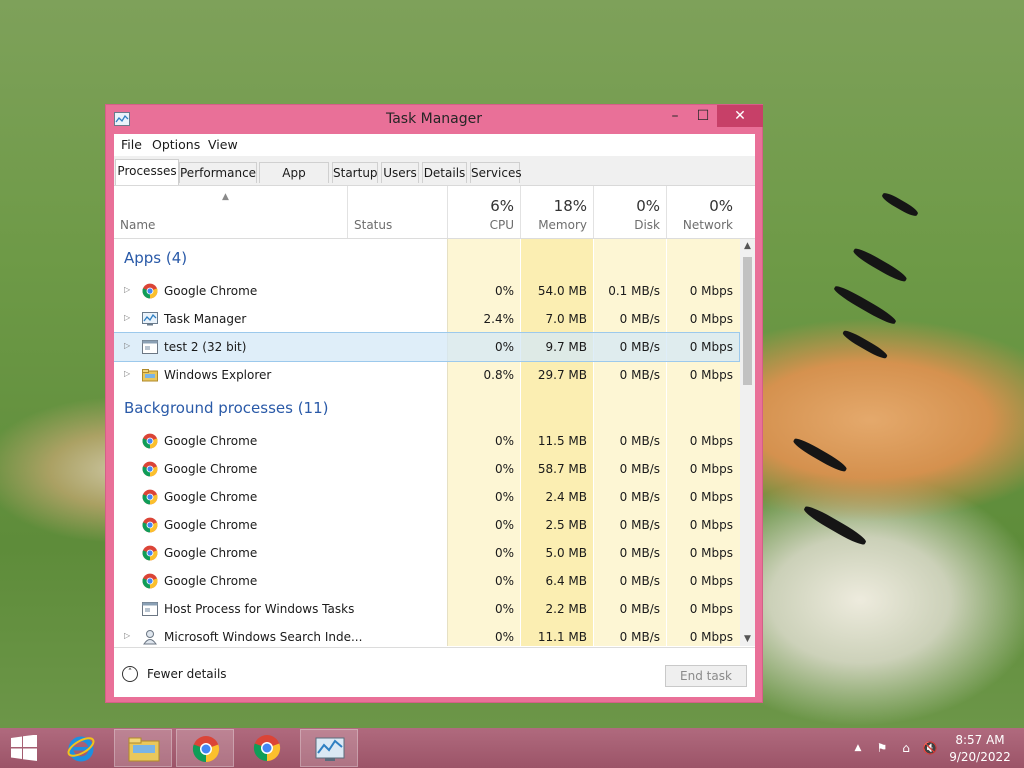 This screenshot has width=1024, height=768. Describe the element at coordinates (566, 319) in the screenshot. I see `process-memory: 7.0 MB` at that location.